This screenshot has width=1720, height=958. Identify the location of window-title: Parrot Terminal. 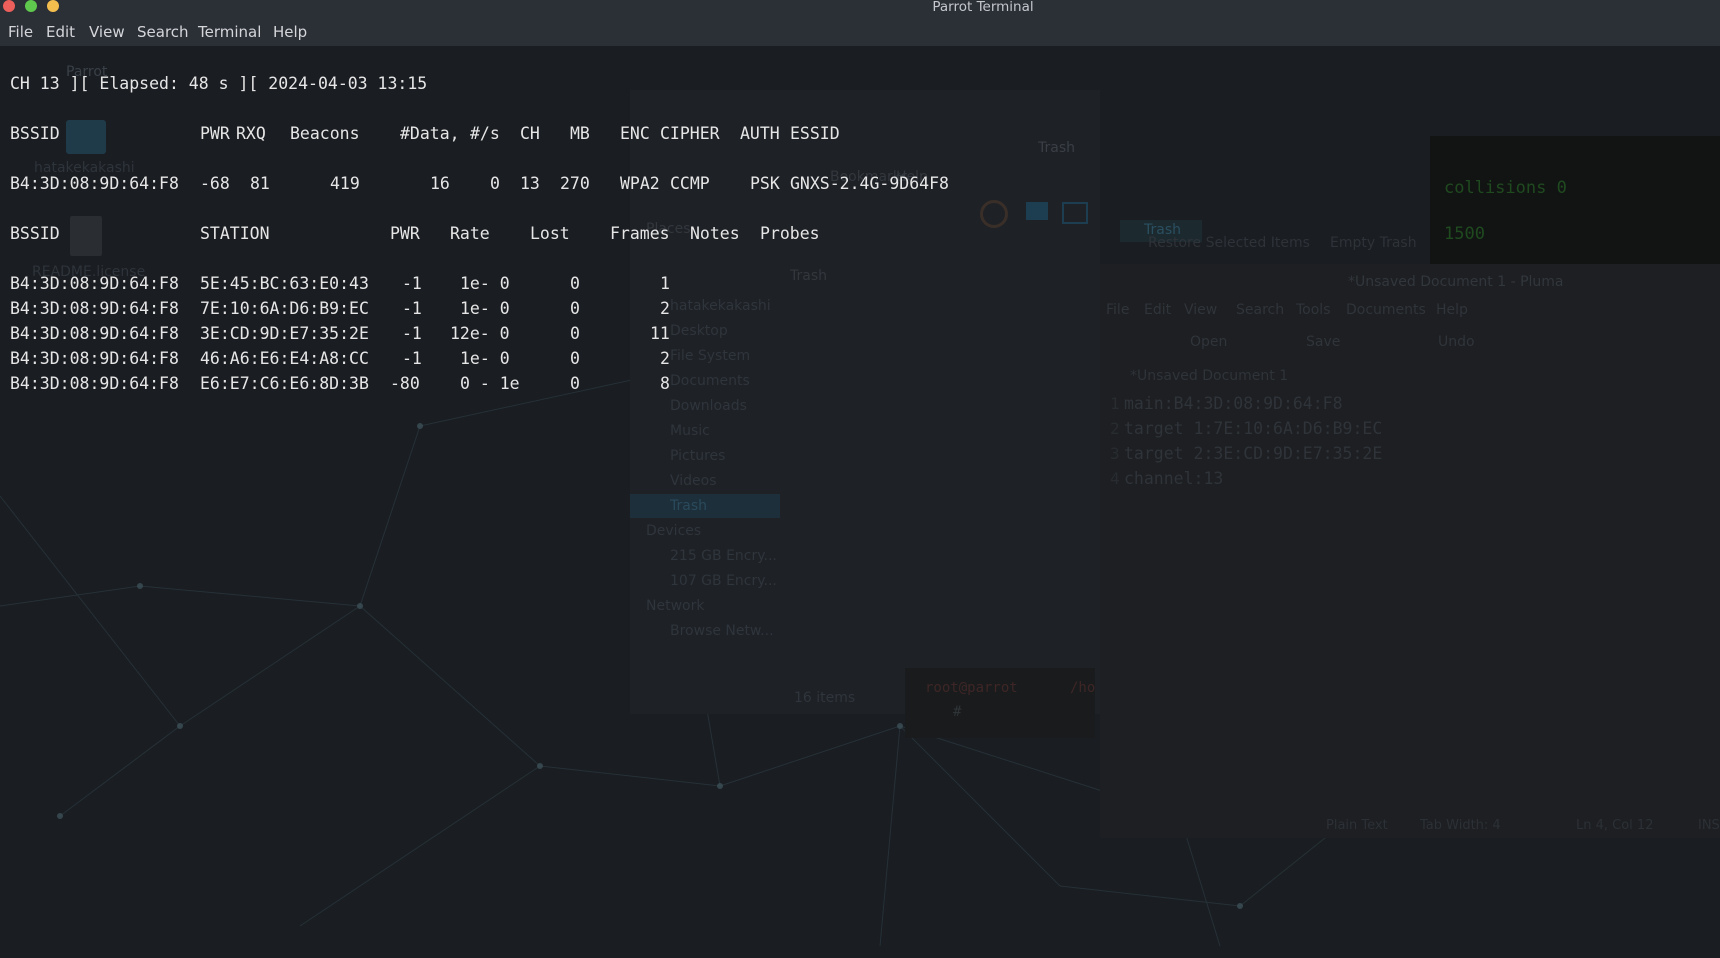
(983, 7).